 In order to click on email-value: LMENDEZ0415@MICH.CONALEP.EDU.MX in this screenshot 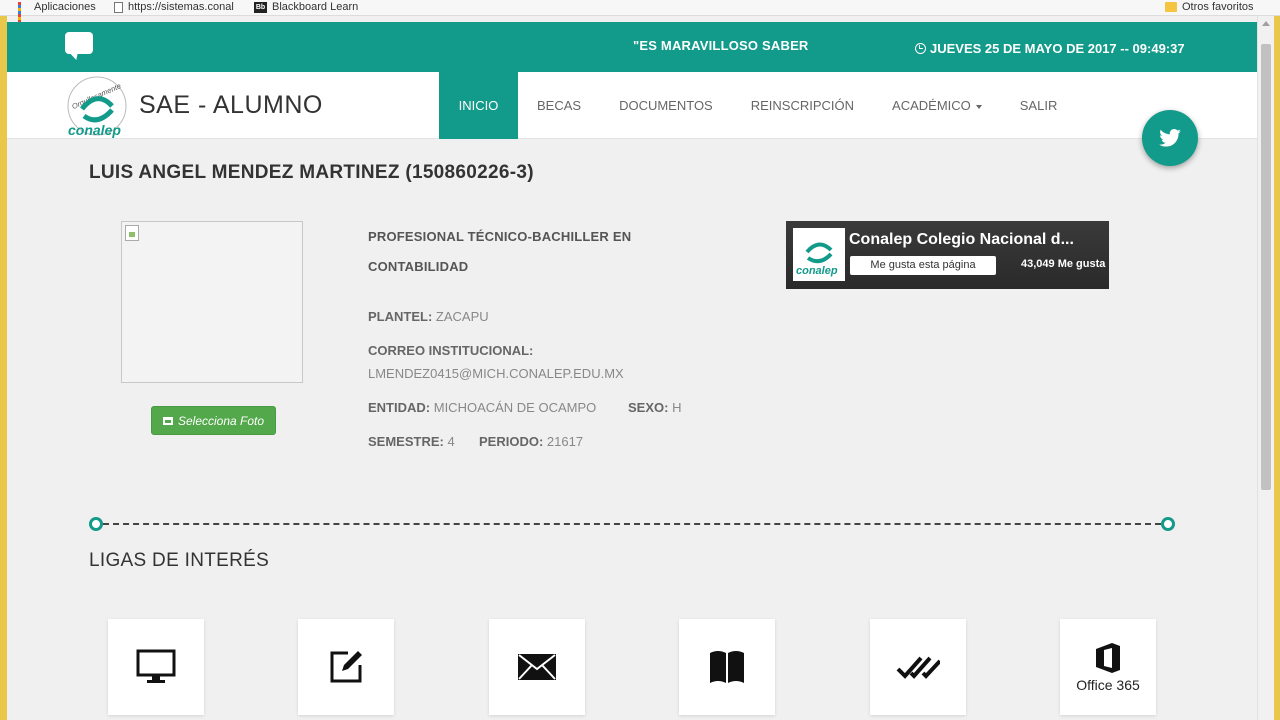, I will do `click(496, 373)`.